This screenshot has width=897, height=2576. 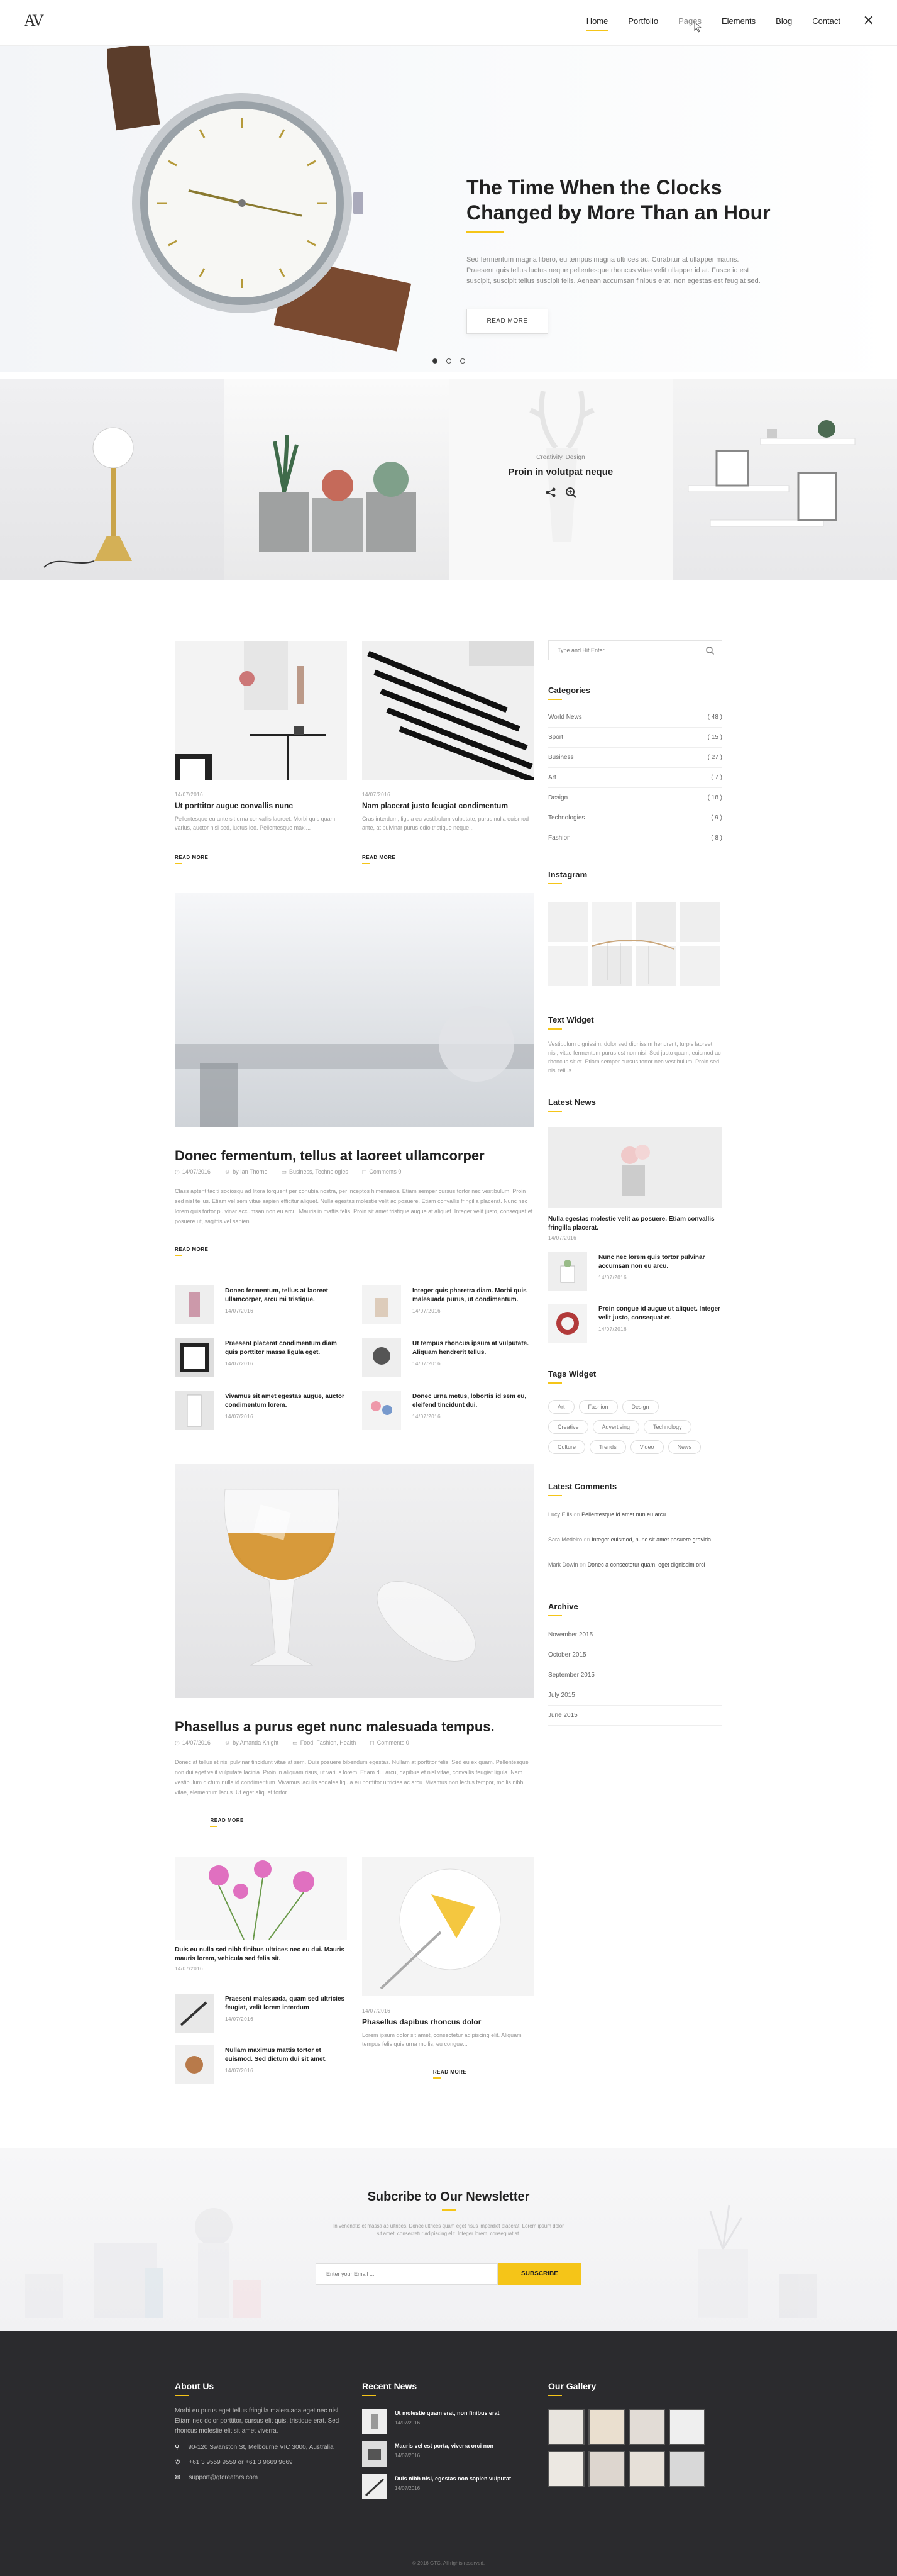 What do you see at coordinates (608, 1447) in the screenshot?
I see `tag: Trends` at bounding box center [608, 1447].